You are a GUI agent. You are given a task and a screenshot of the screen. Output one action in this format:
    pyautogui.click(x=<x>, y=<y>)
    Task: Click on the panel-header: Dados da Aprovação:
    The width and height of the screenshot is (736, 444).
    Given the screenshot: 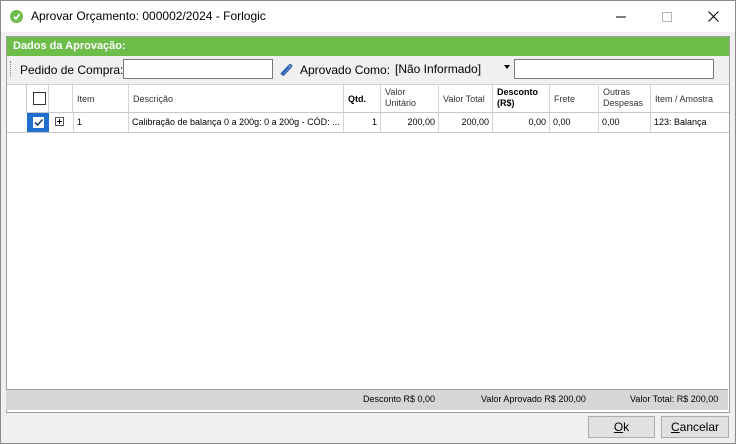 What is the action you would take?
    pyautogui.click(x=368, y=46)
    